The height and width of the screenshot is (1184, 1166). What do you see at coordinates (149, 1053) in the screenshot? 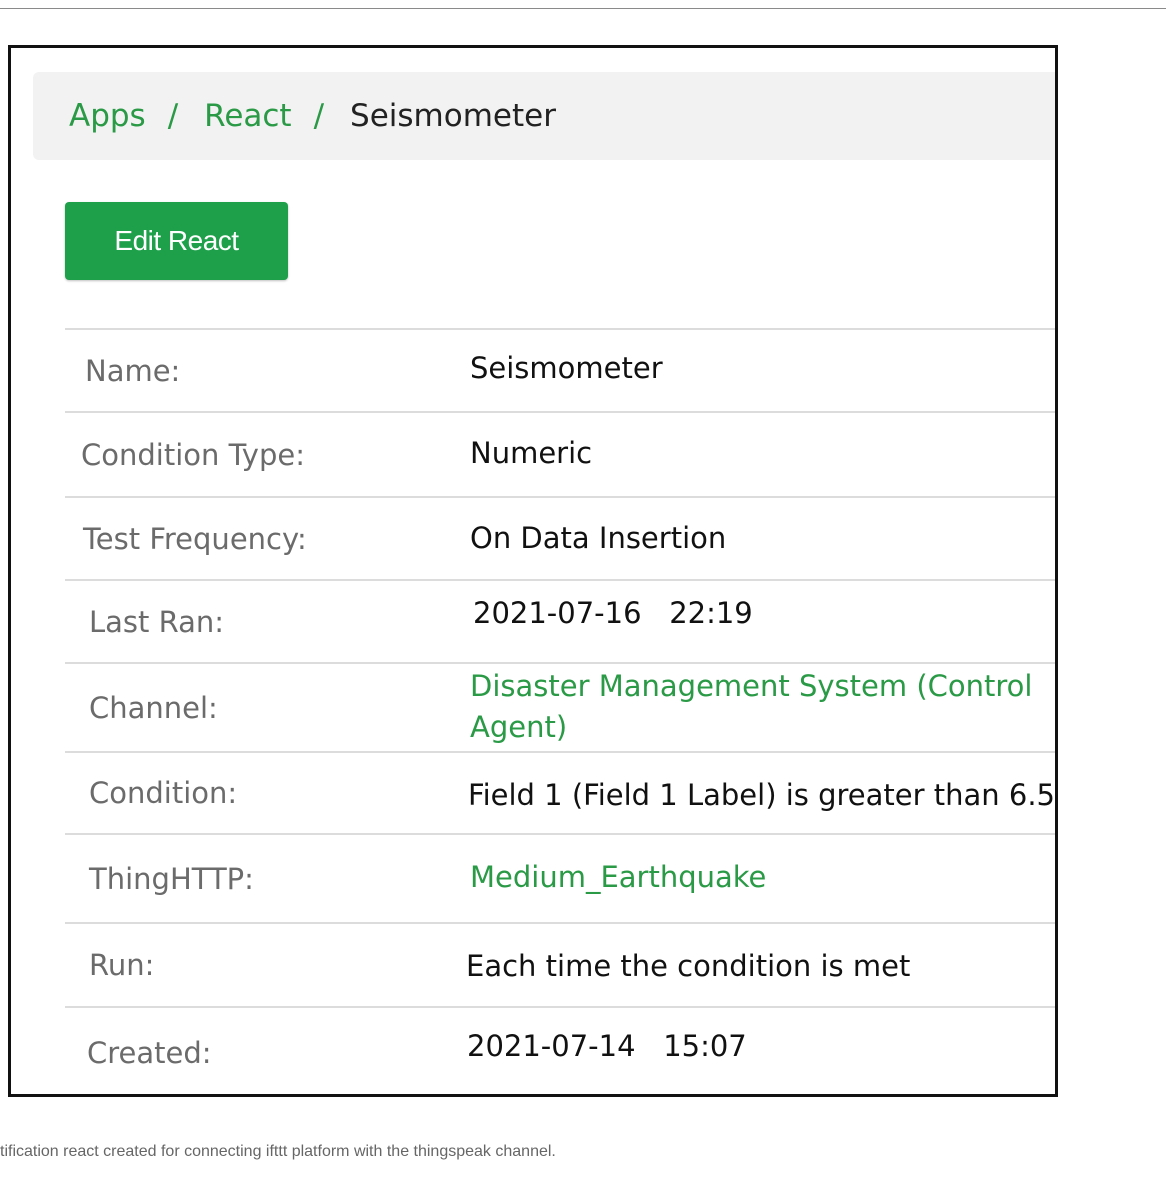
I see `detail-label: Created:` at bounding box center [149, 1053].